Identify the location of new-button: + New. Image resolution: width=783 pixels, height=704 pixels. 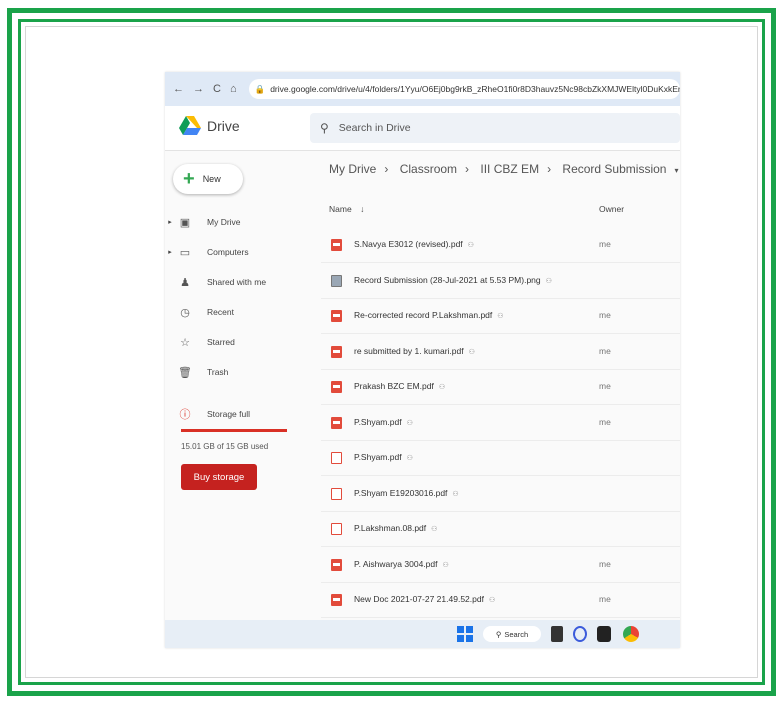
(208, 179).